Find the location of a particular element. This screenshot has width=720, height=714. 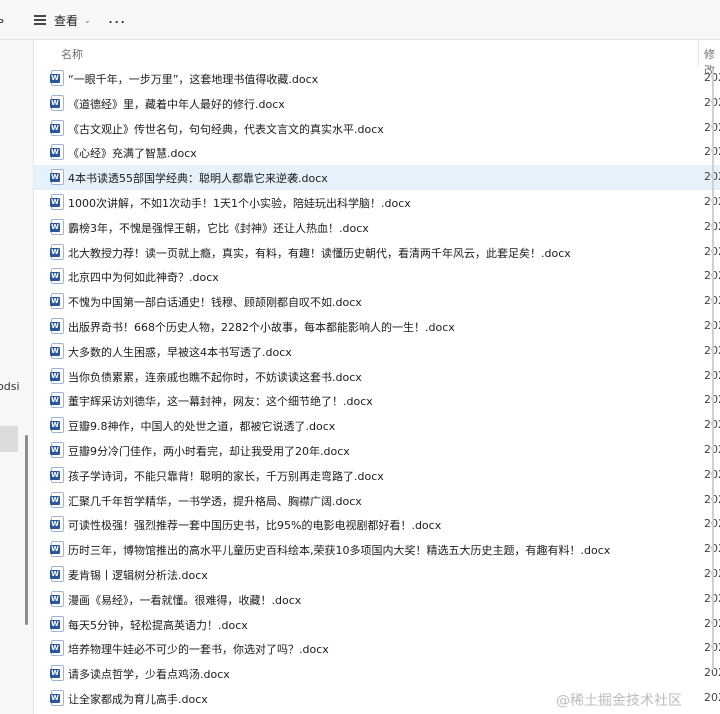

file-name: 《古文观止》传世名句，句句经典，代表文言文的真实水平.docx is located at coordinates (226, 129).